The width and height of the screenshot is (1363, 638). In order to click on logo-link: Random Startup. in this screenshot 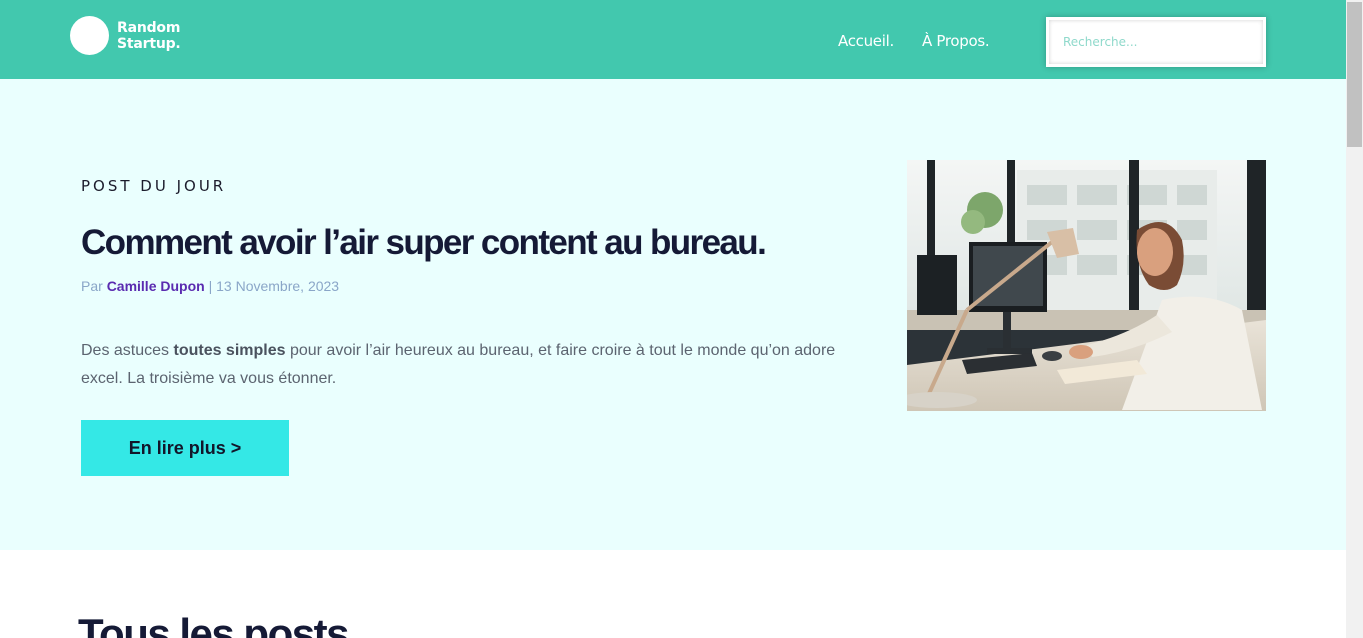, I will do `click(125, 35)`.